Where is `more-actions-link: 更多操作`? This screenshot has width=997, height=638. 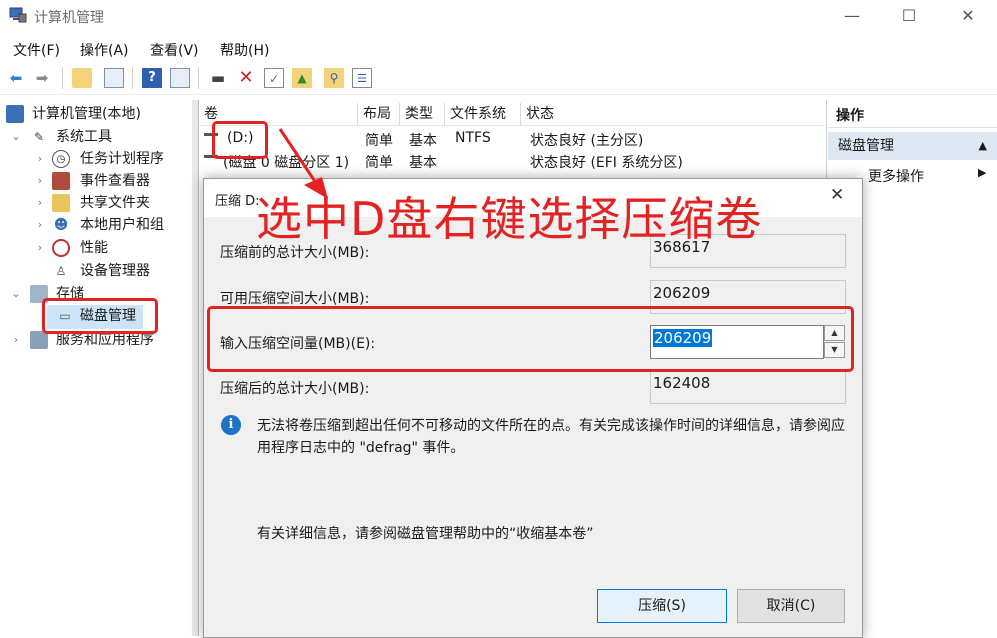 more-actions-link: 更多操作 is located at coordinates (896, 176).